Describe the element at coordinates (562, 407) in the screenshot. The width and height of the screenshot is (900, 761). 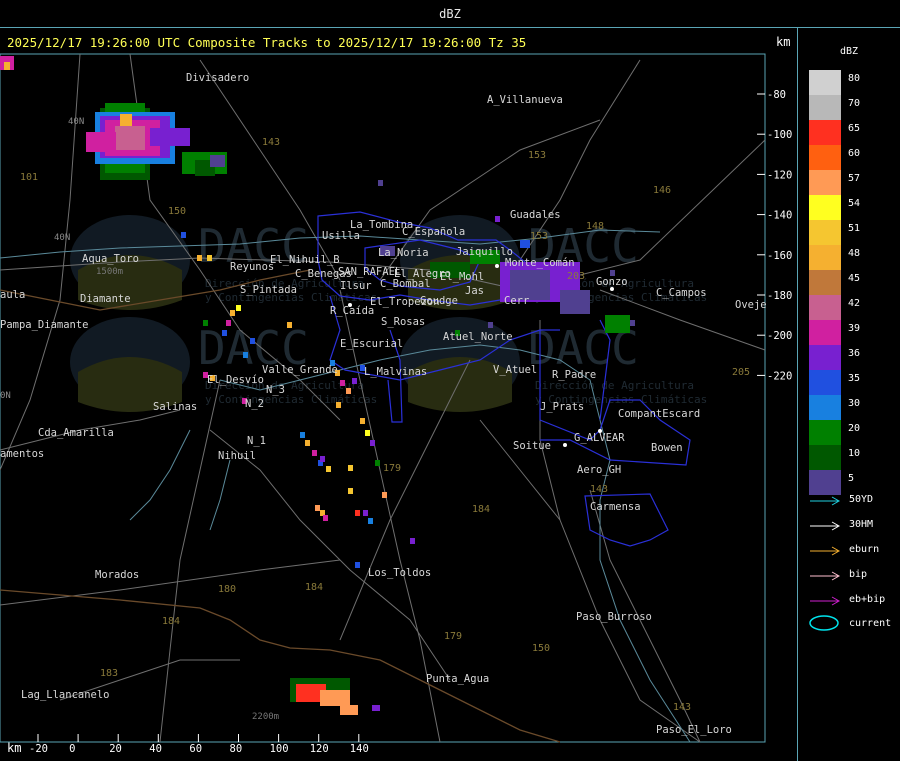
I see `place-label: J_Prats` at that location.